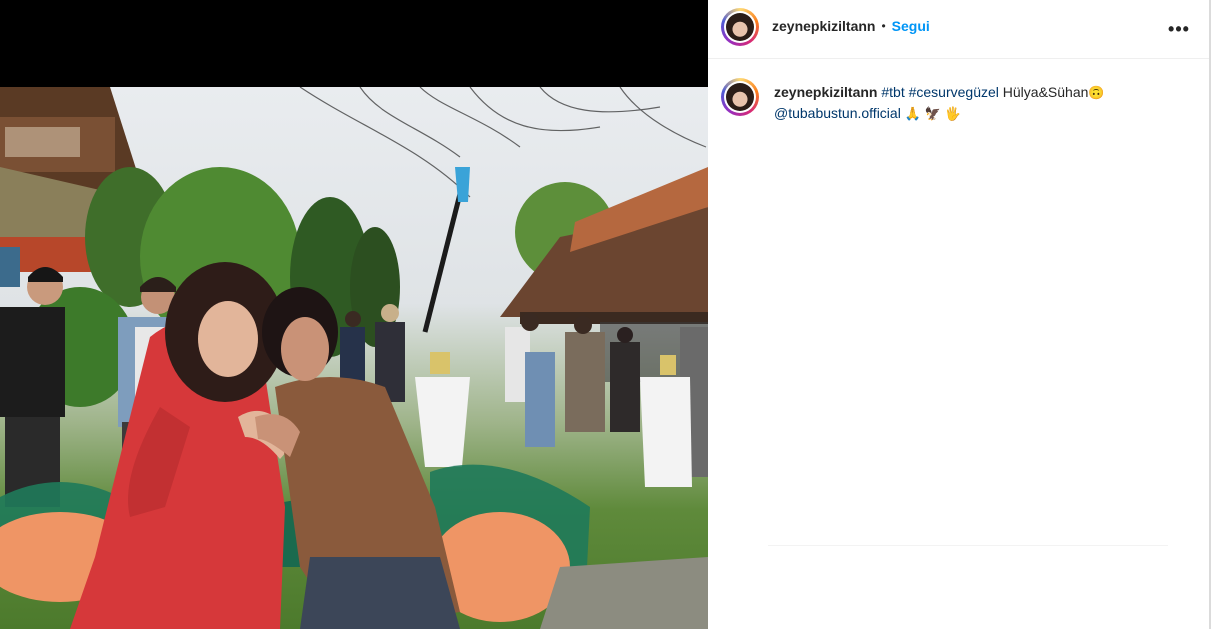  What do you see at coordinates (825, 92) in the screenshot?
I see `caption-username: zeynepkiziltann` at bounding box center [825, 92].